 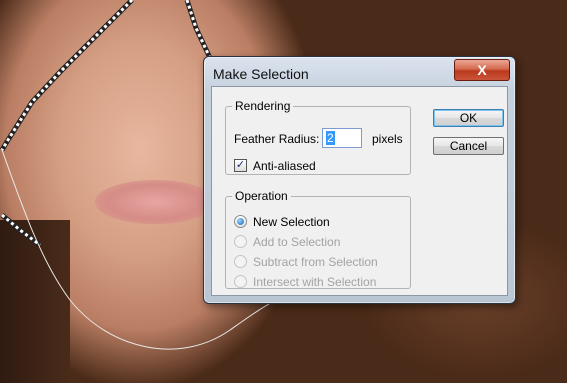 I want to click on dialog-title: Make Selection, so click(x=261, y=74).